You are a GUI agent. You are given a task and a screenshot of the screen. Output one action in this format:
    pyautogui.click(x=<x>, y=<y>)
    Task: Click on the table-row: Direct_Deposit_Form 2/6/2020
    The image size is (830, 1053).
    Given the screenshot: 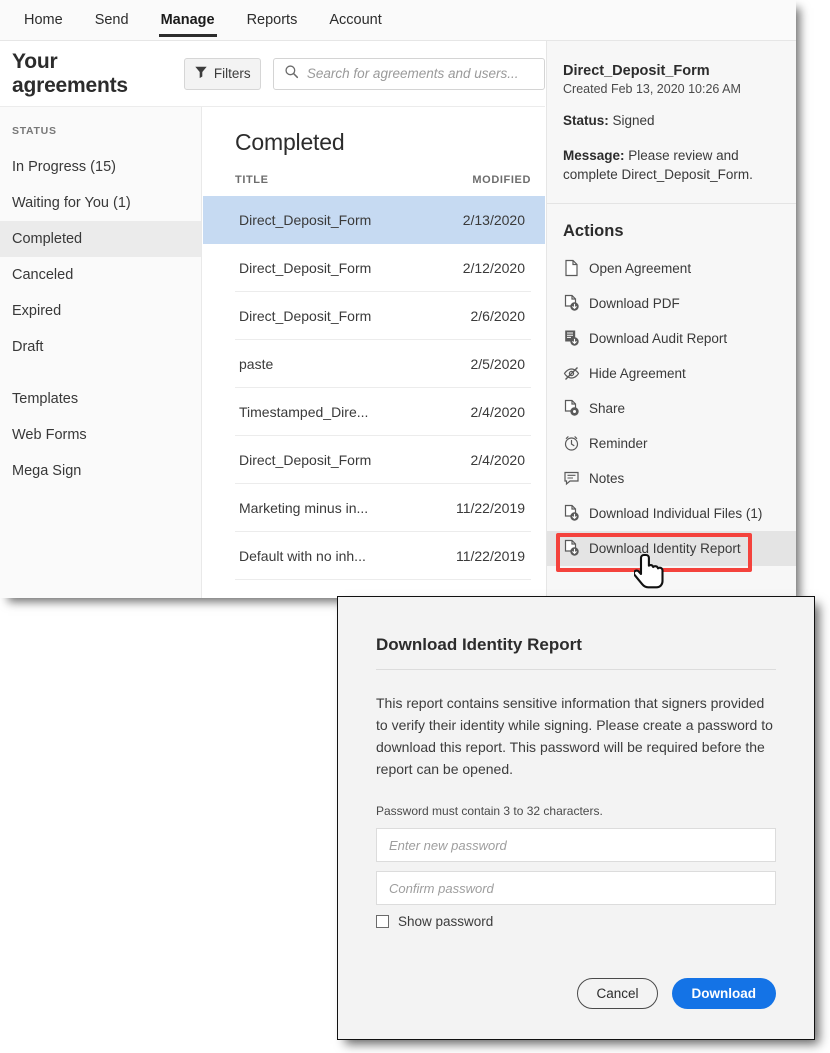 What is the action you would take?
    pyautogui.click(x=383, y=316)
    